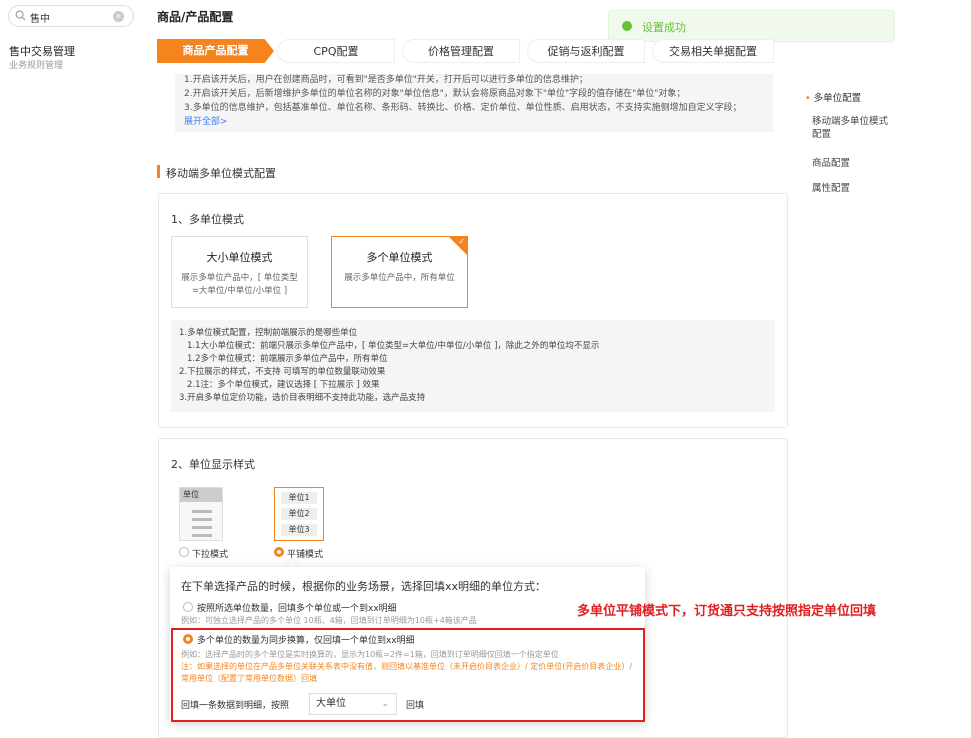  What do you see at coordinates (221, 173) in the screenshot?
I see `section-title: 移动端多单位模式配置` at bounding box center [221, 173].